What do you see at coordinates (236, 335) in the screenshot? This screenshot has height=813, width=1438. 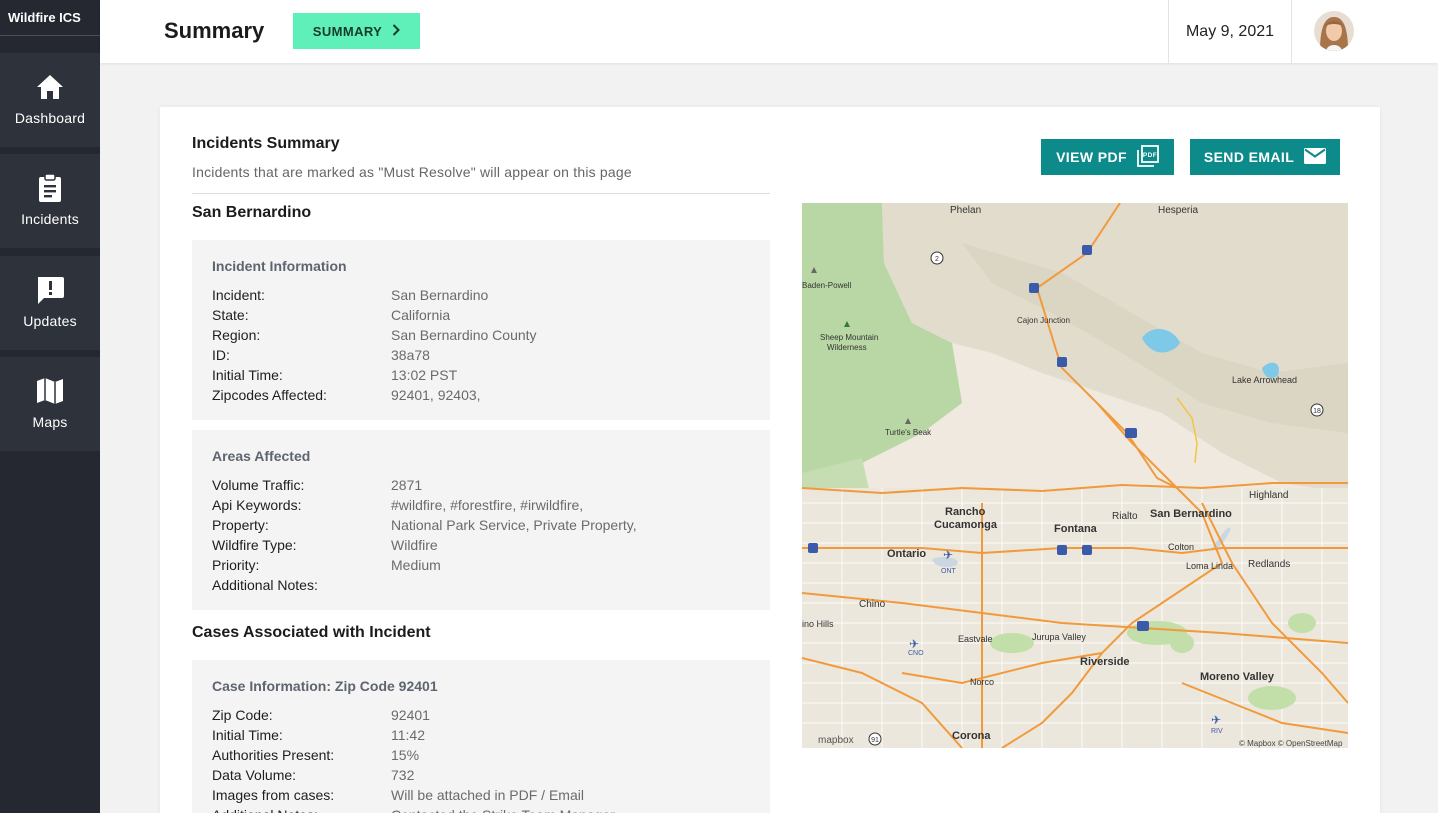 I see `field-label: Region:` at bounding box center [236, 335].